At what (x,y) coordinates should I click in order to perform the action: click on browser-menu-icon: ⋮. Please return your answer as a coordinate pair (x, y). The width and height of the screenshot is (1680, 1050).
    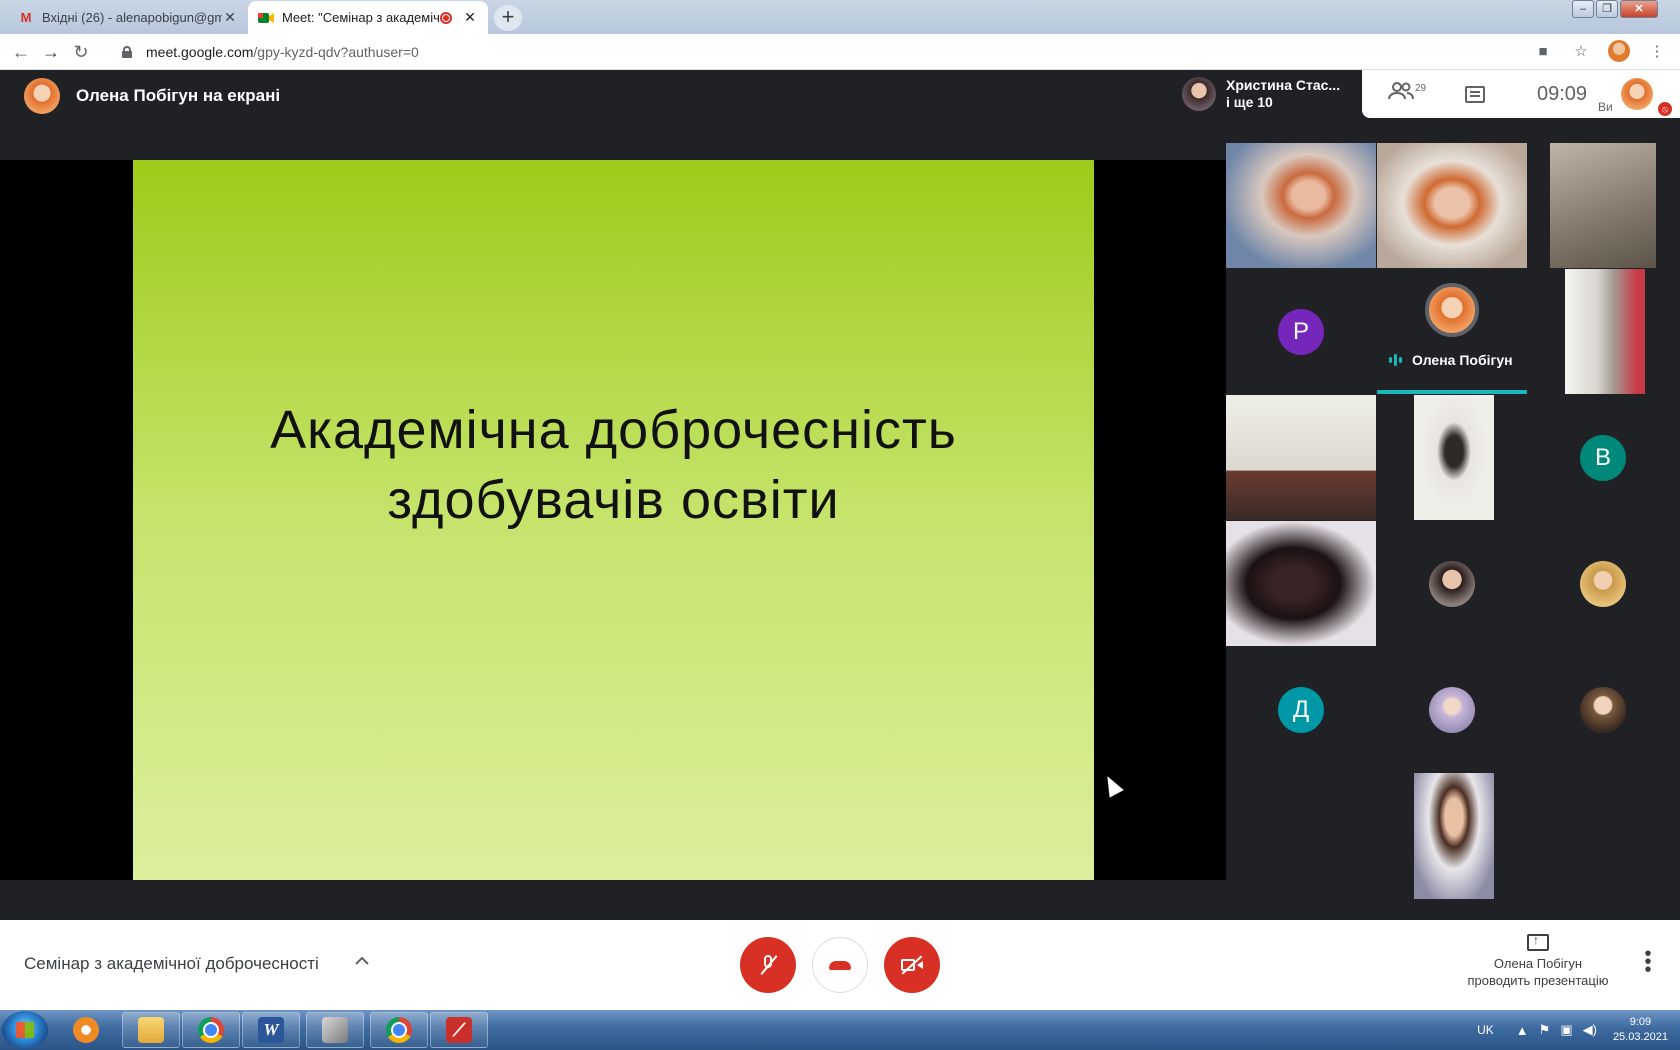
    Looking at the image, I should click on (1657, 51).